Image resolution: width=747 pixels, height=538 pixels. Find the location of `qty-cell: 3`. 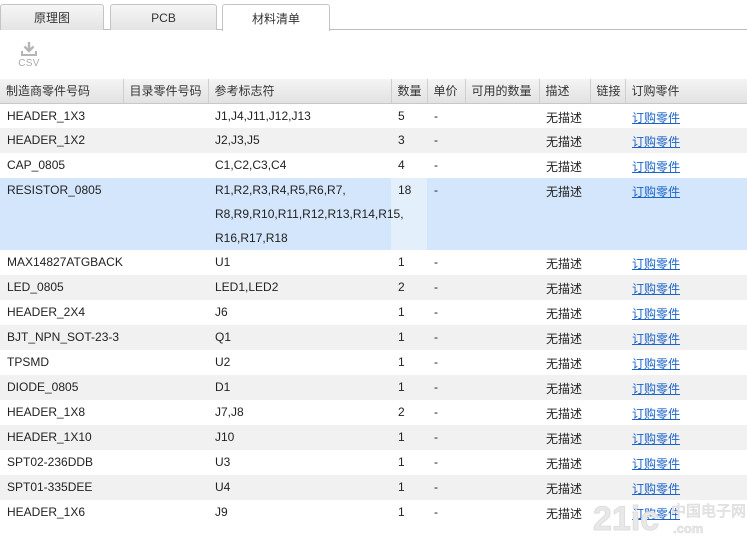

qty-cell: 3 is located at coordinates (409, 140).